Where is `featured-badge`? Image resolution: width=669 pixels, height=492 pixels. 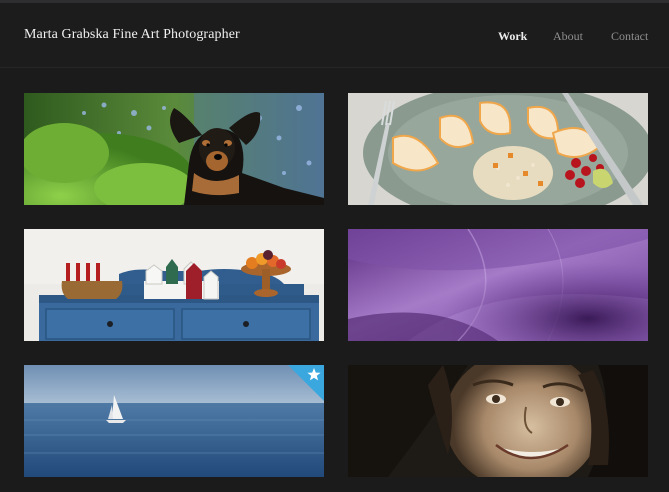
featured-badge is located at coordinates (306, 383).